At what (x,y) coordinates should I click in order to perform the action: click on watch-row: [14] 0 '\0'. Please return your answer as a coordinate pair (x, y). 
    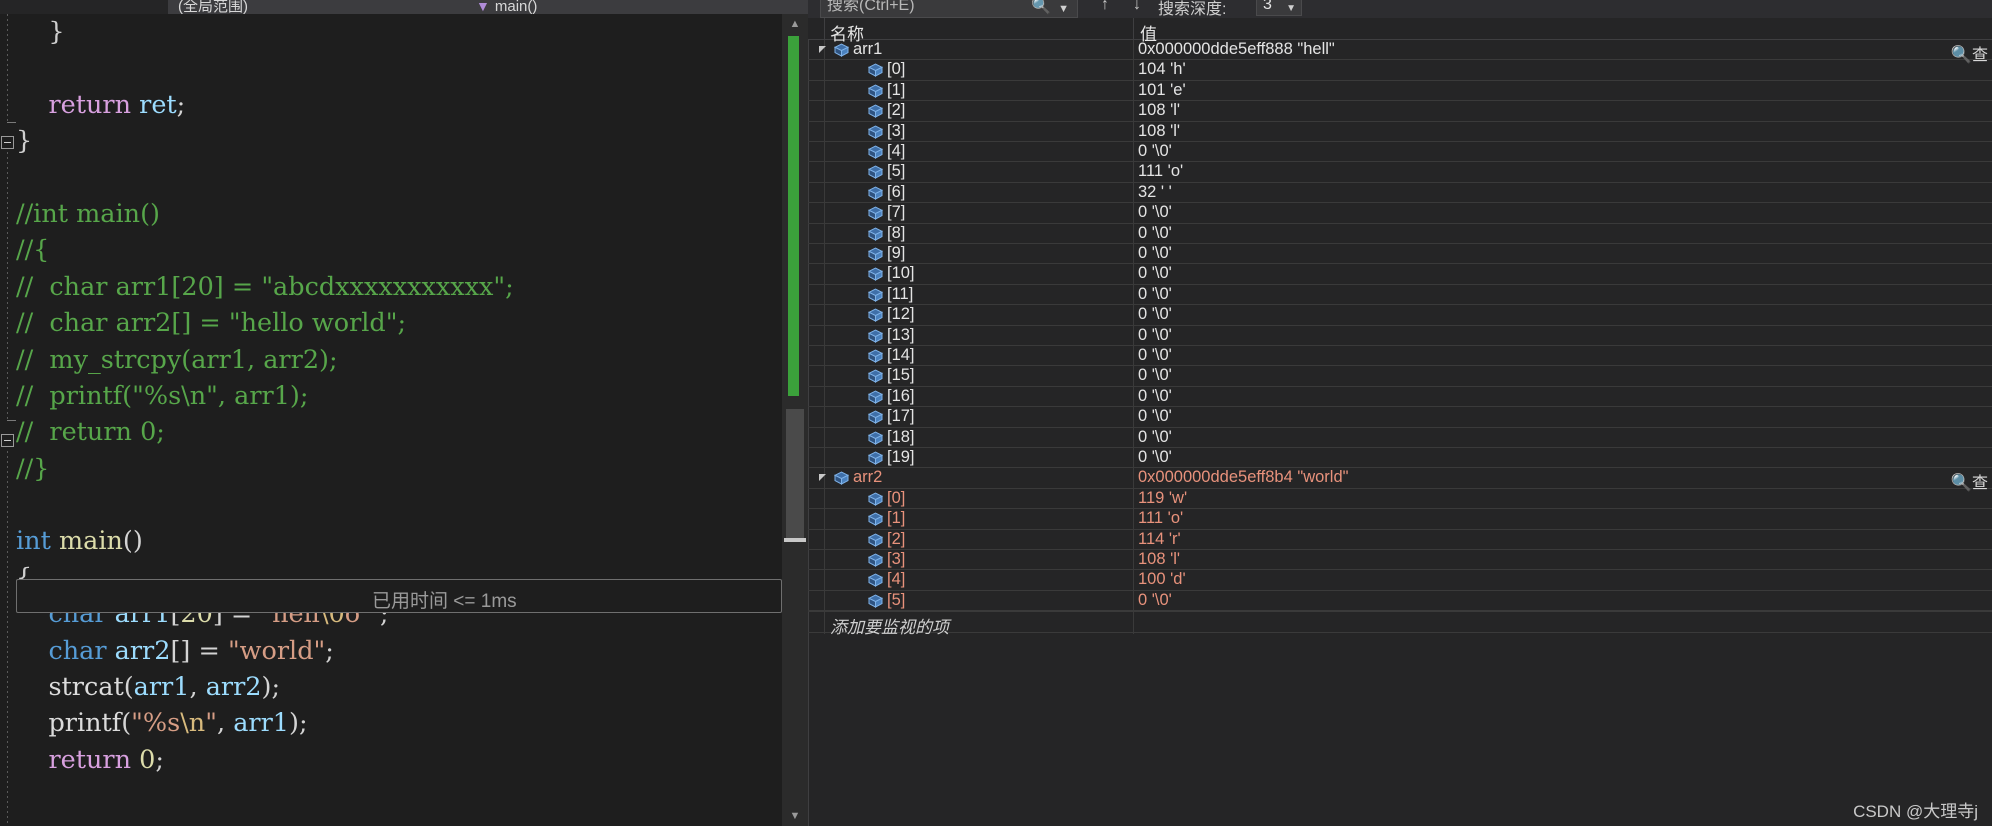
    Looking at the image, I should click on (1400, 356).